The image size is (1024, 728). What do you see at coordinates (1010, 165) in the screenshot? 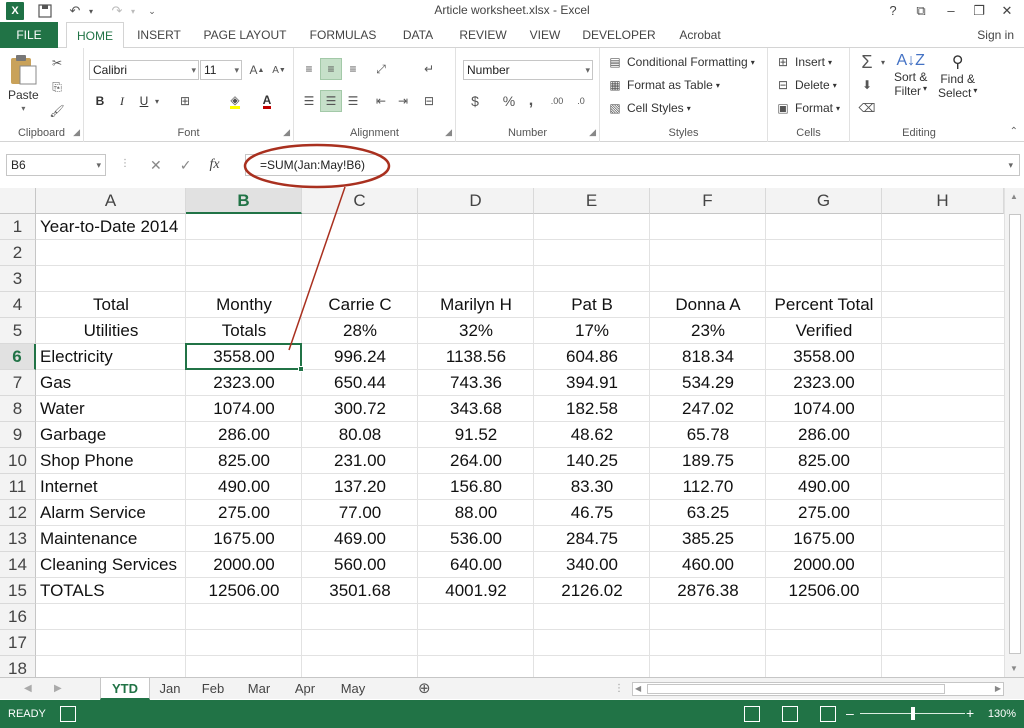
I see `expand-formula-icon: ▾` at bounding box center [1010, 165].